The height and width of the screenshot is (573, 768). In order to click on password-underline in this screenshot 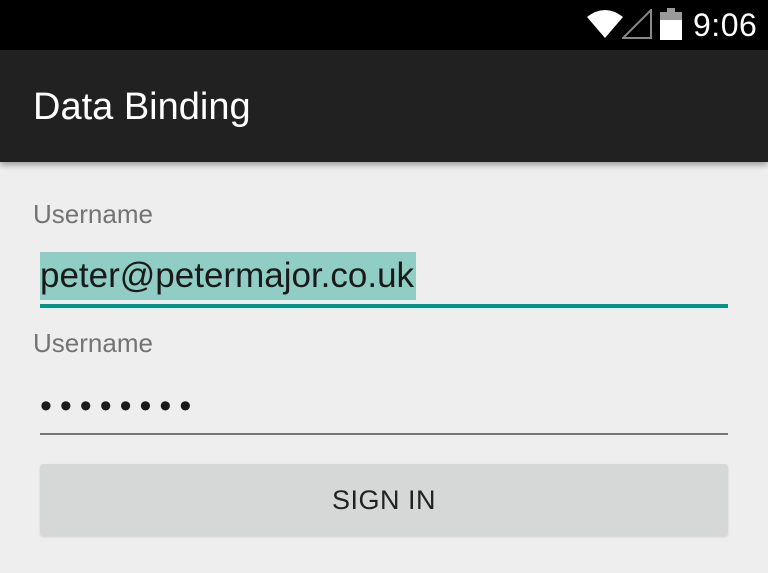, I will do `click(384, 434)`.